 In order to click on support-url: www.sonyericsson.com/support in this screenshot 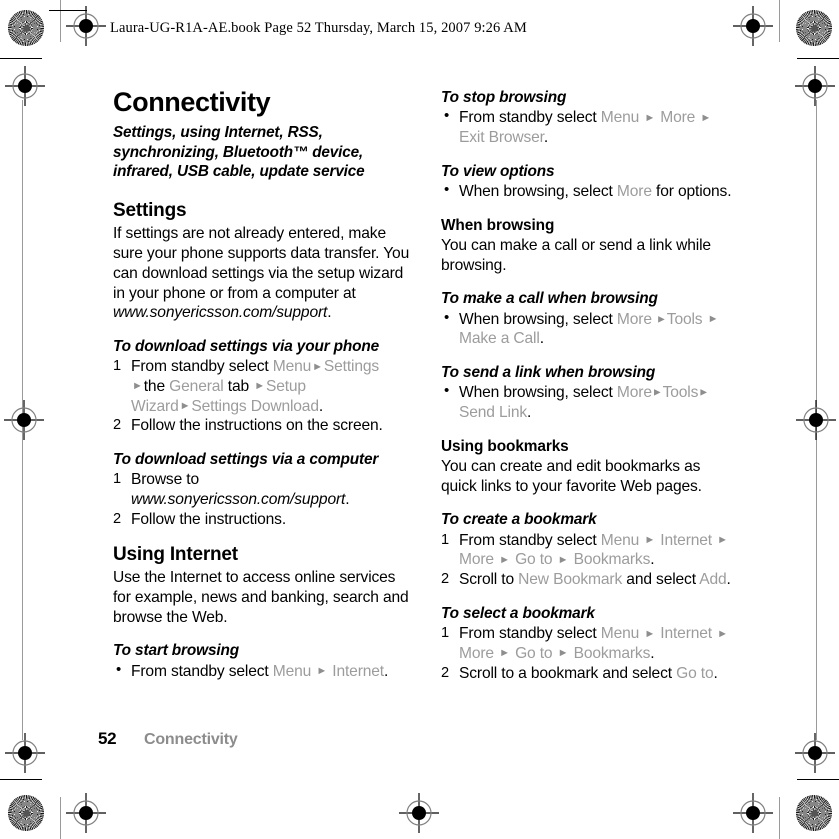, I will do `click(238, 500)`.